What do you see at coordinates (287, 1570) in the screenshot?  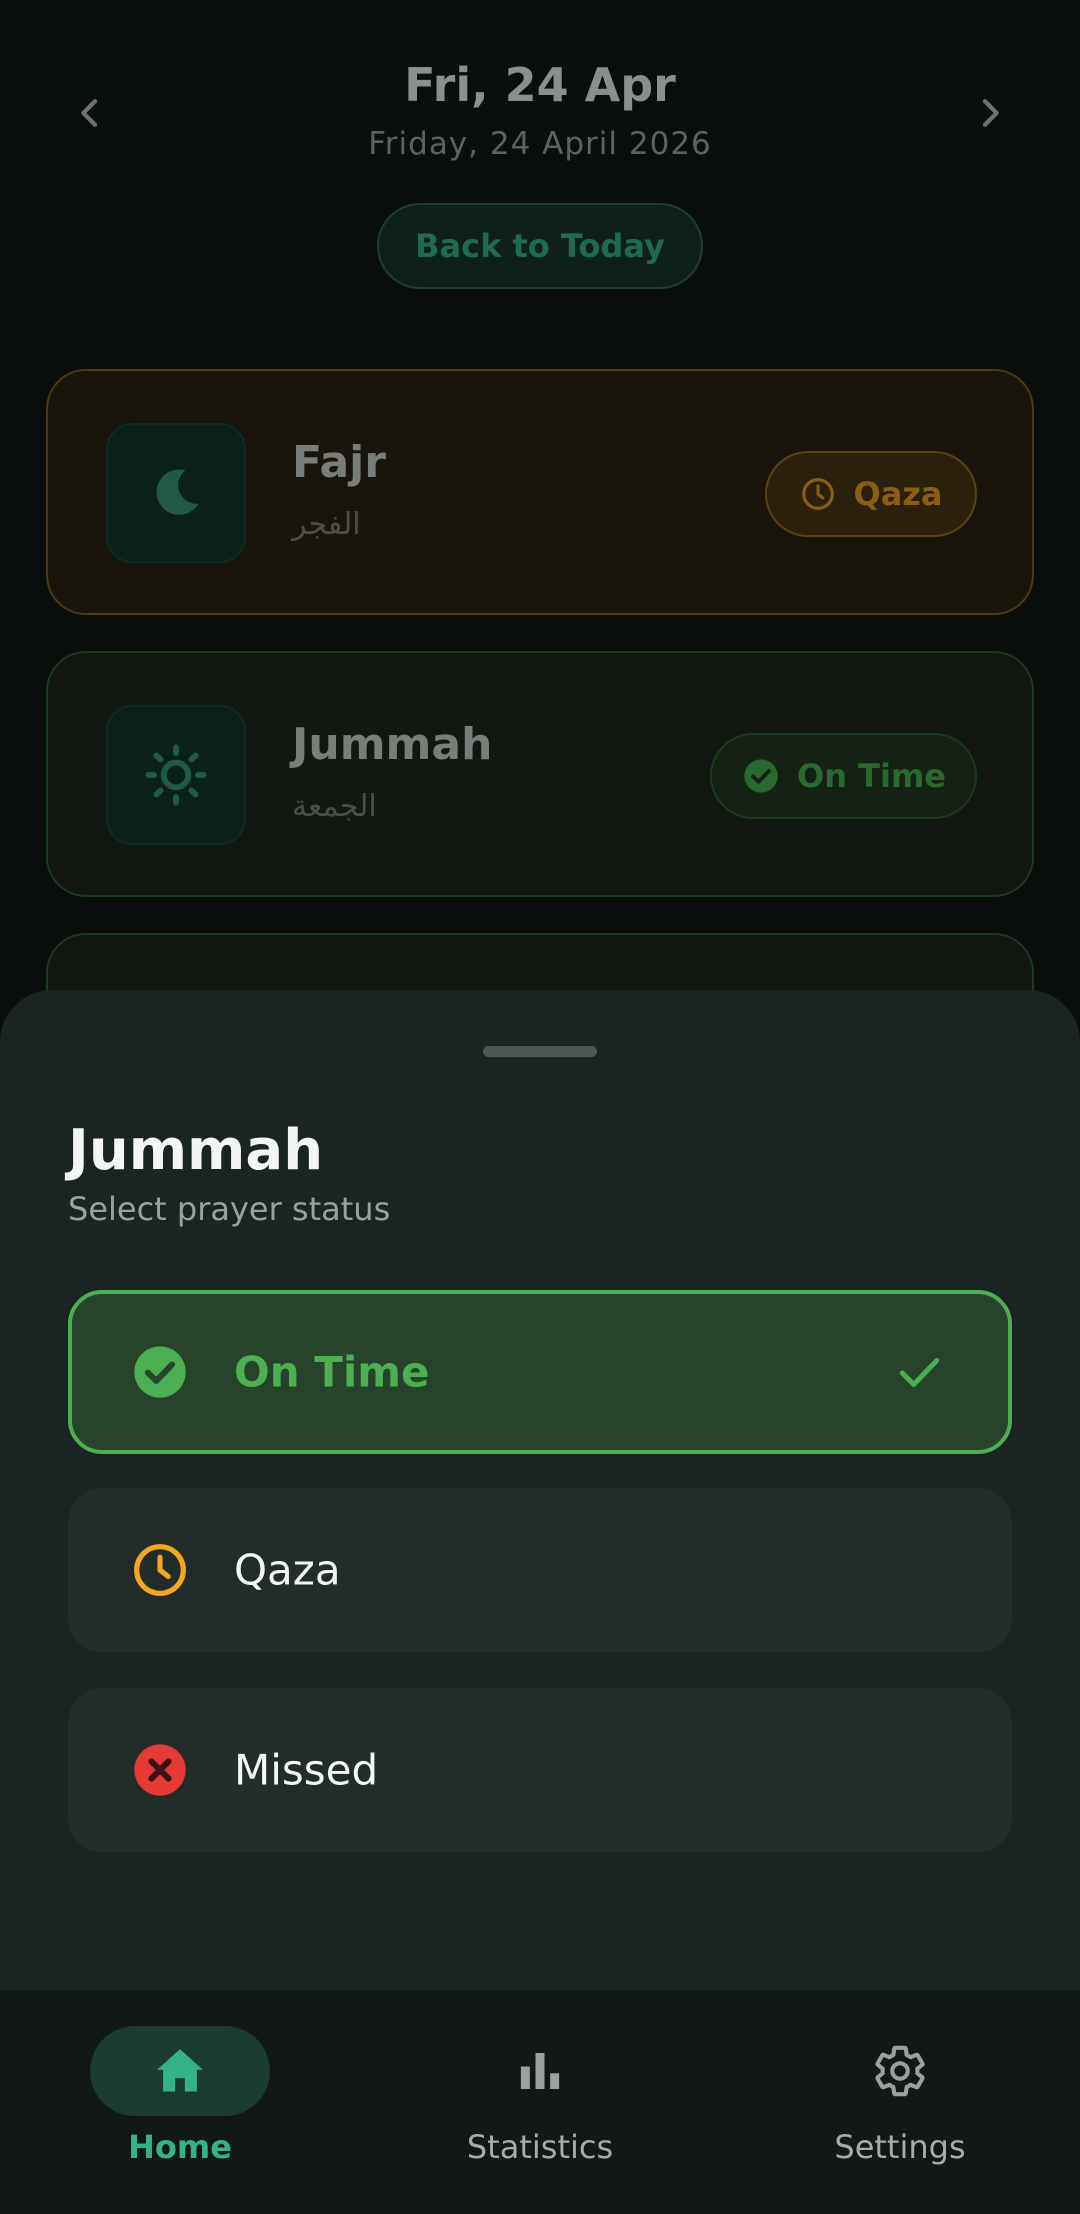 I see `status-option-label: Qaza` at bounding box center [287, 1570].